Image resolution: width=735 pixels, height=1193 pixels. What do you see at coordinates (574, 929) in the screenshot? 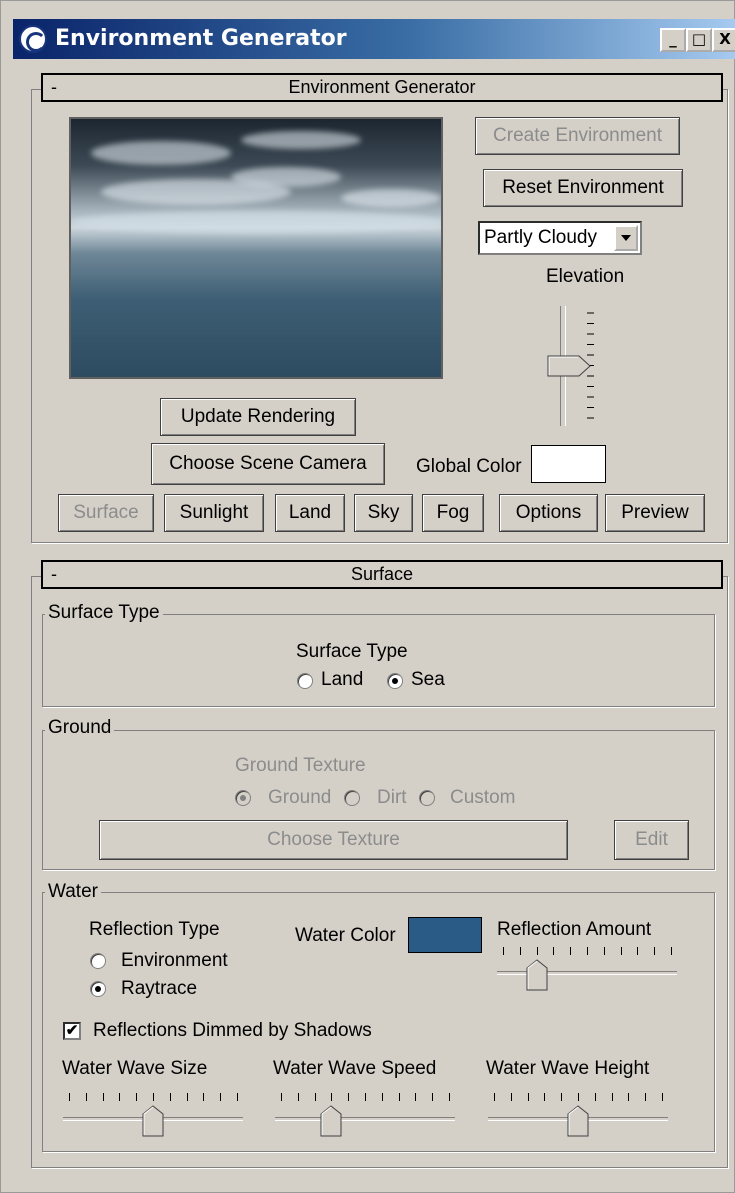
I see `reflection-amount-label: Reflection Amount` at bounding box center [574, 929].